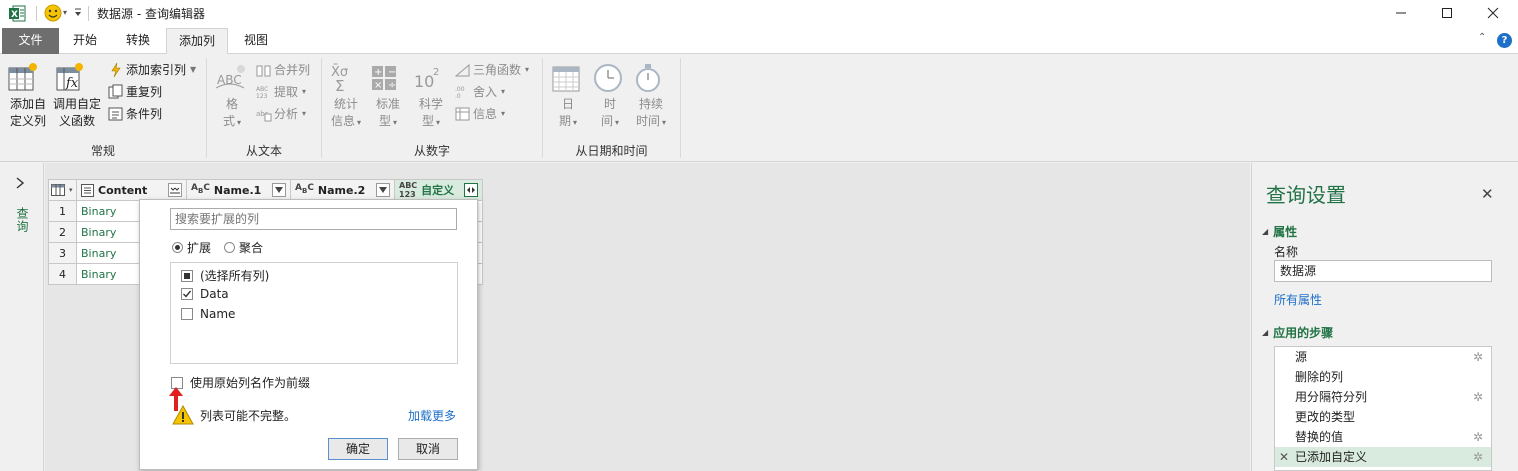 The image size is (1518, 471). Describe the element at coordinates (462, 114) in the screenshot. I see `info-grid-icon` at that location.